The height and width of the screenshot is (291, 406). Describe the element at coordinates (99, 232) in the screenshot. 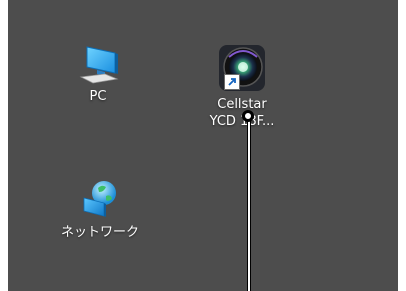

I see `desktop-icon-label: ネットワーク` at that location.